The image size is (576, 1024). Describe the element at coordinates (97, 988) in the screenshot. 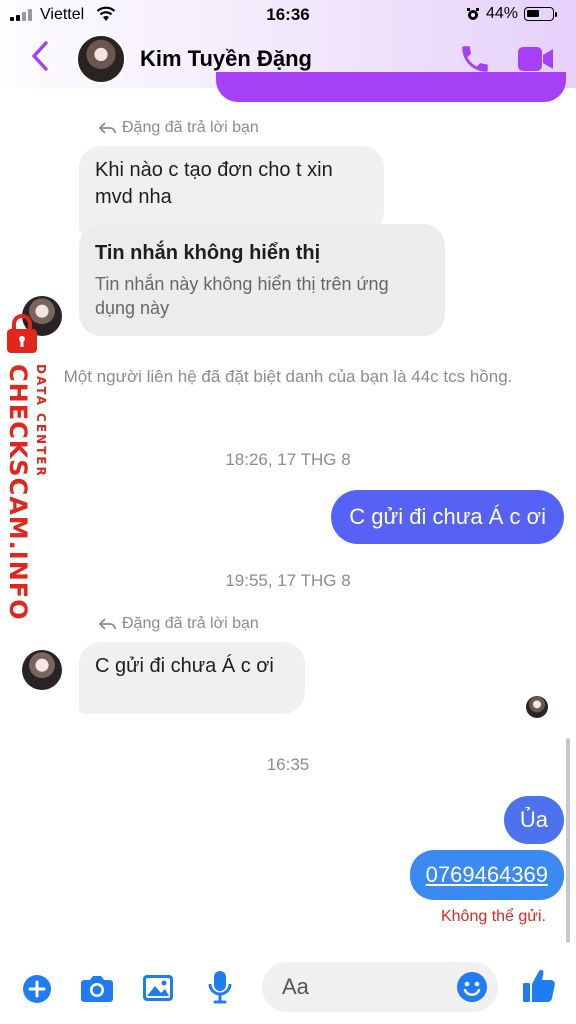

I see `camera-icon` at that location.